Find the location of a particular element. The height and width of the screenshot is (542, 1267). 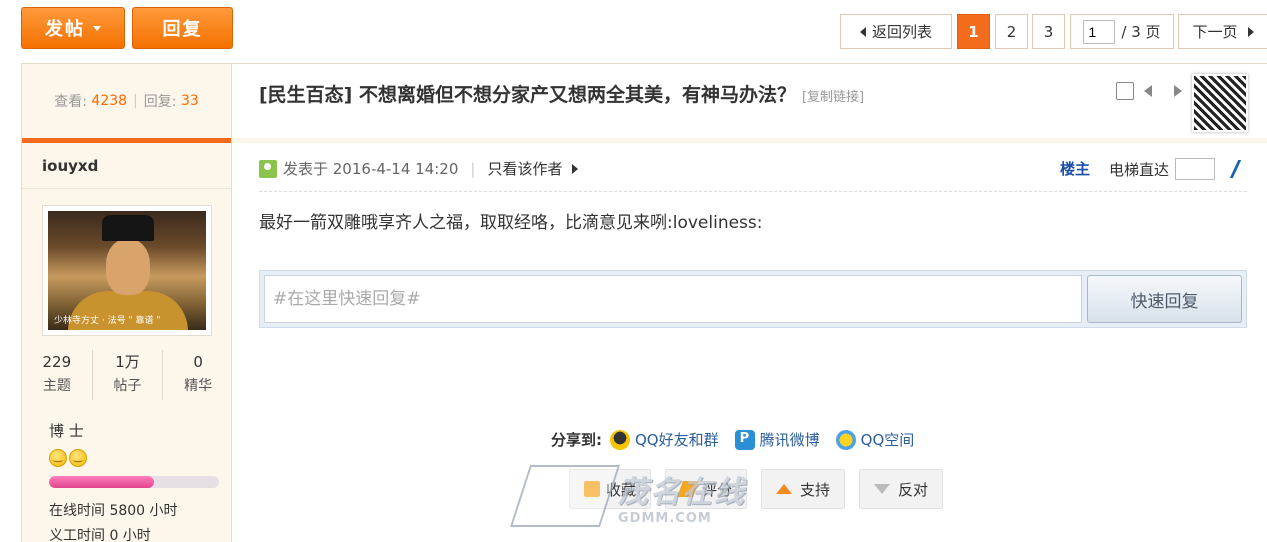

arrow-left-icon is located at coordinates (862, 31).